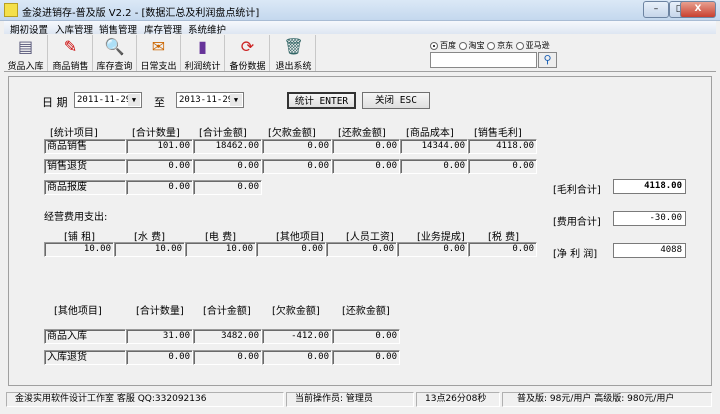 The height and width of the screenshot is (414, 720). I want to click on date-to-picker: 2013-11-29 ▼, so click(210, 100).